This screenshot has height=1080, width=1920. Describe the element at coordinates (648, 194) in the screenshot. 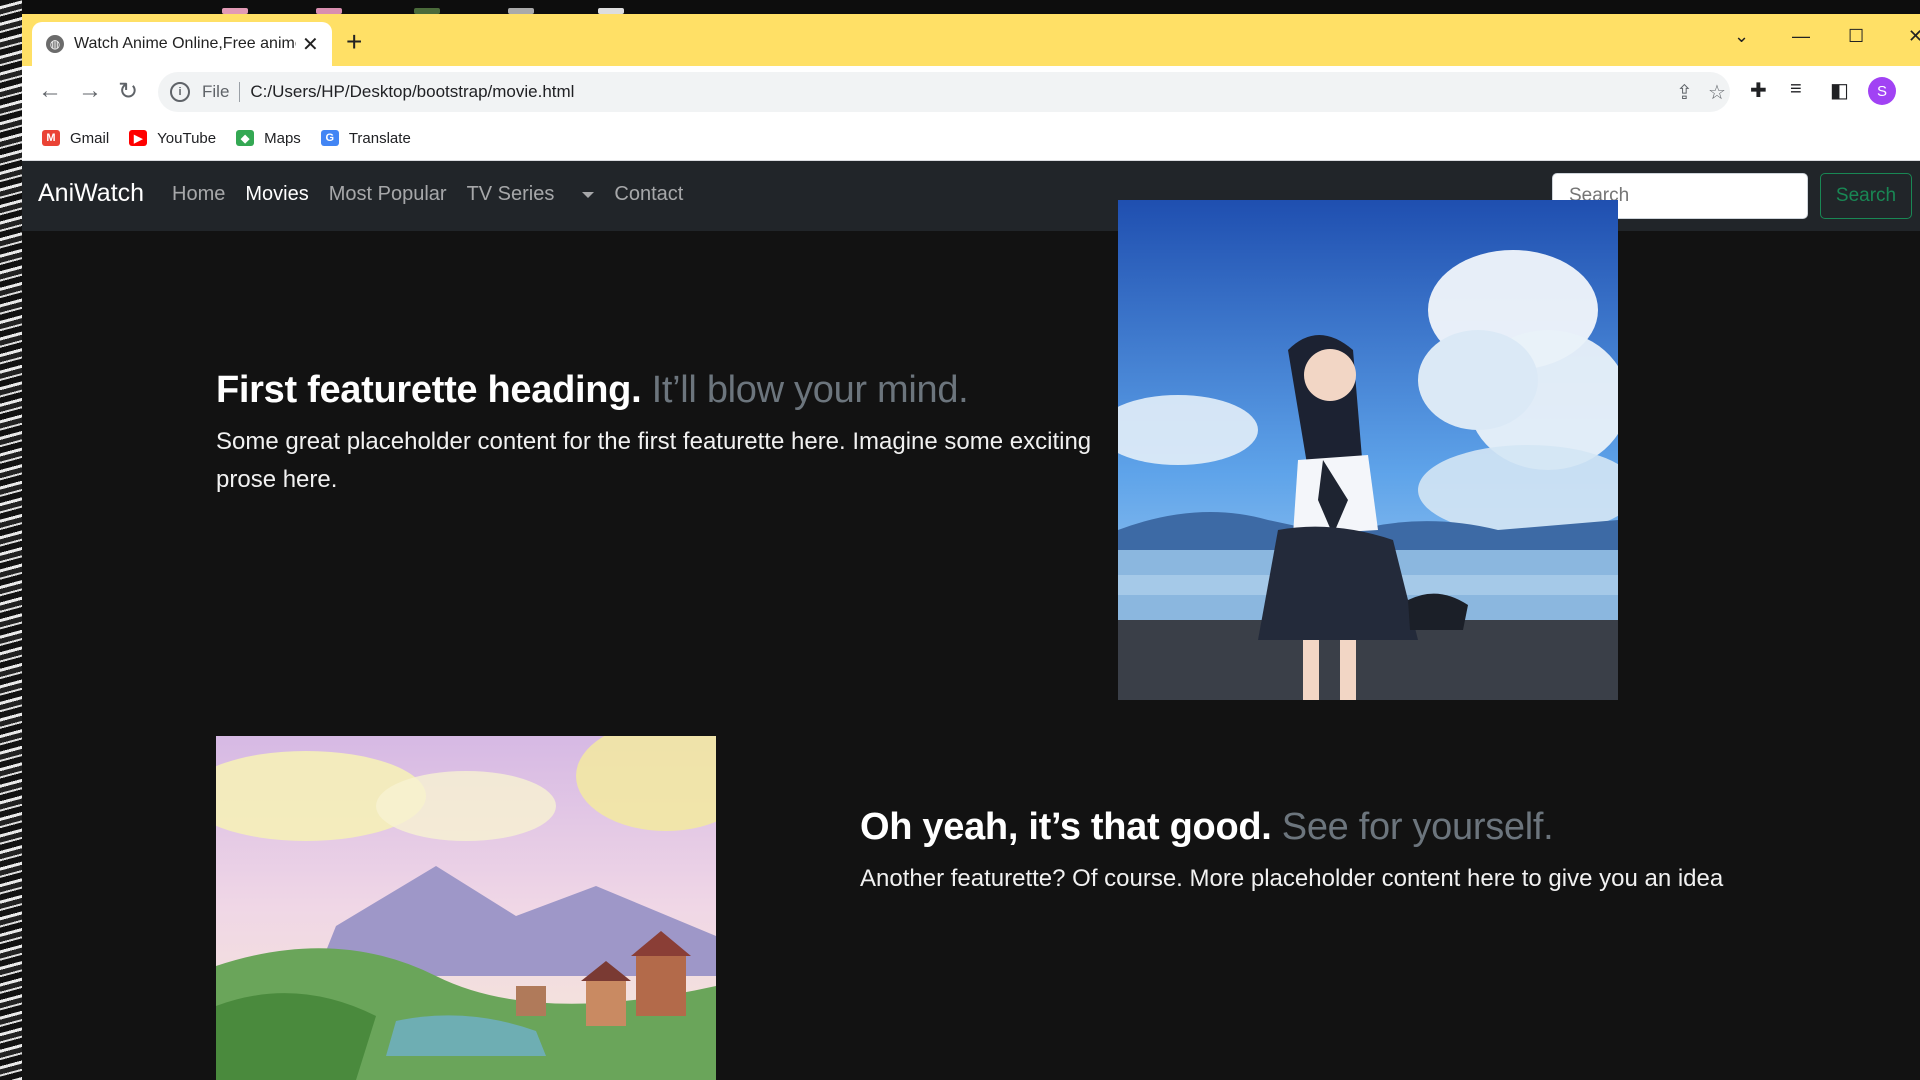

I see `nav-link-contact: Contact` at that location.